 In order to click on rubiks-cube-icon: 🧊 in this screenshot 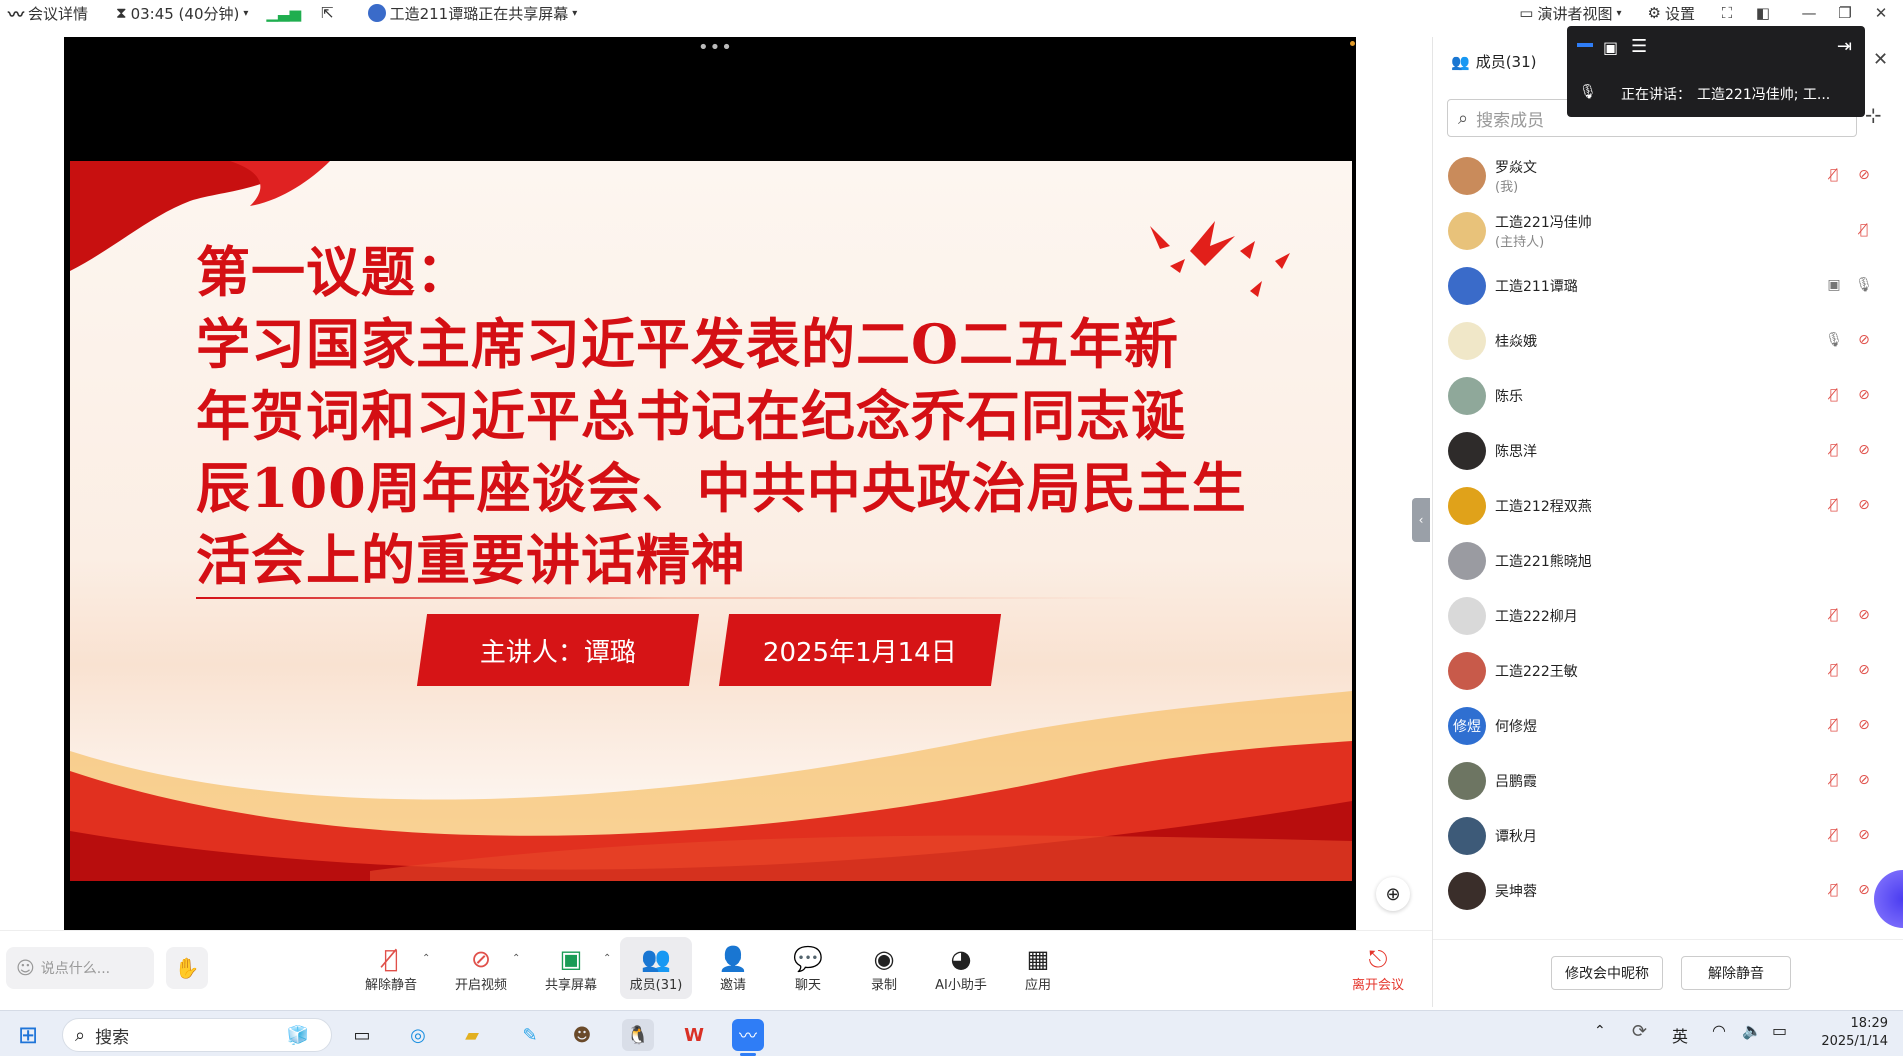, I will do `click(298, 1035)`.